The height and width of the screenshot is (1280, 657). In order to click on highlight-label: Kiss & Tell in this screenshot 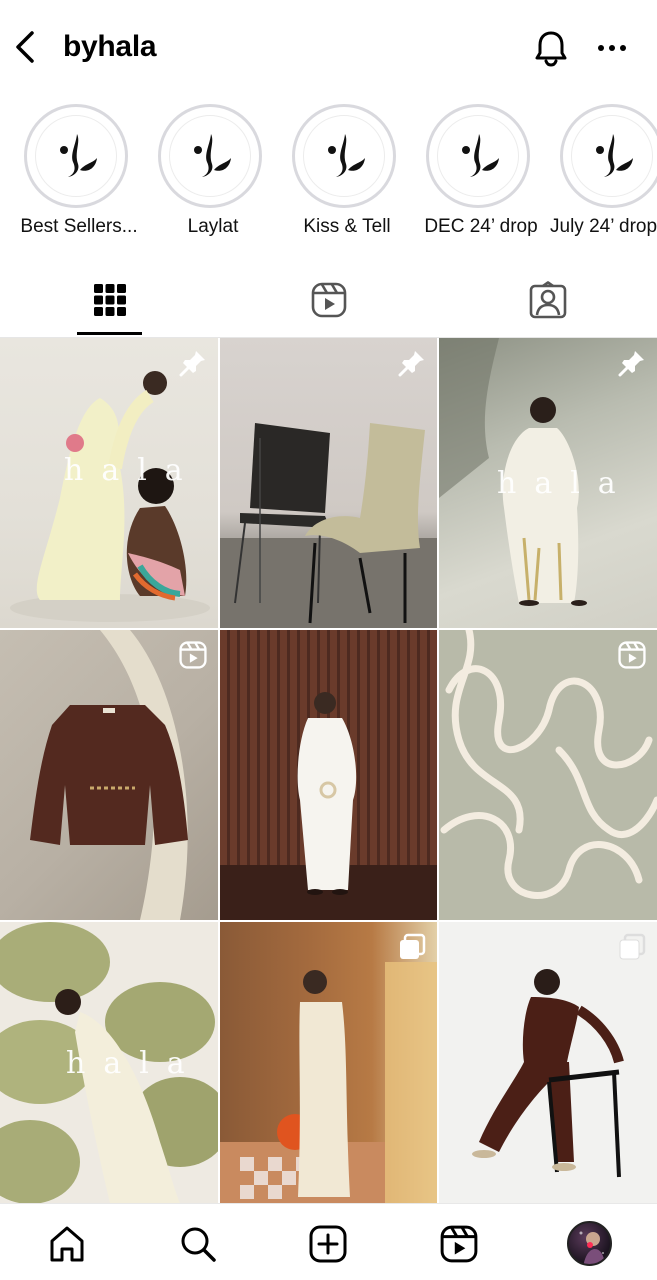, I will do `click(347, 226)`.